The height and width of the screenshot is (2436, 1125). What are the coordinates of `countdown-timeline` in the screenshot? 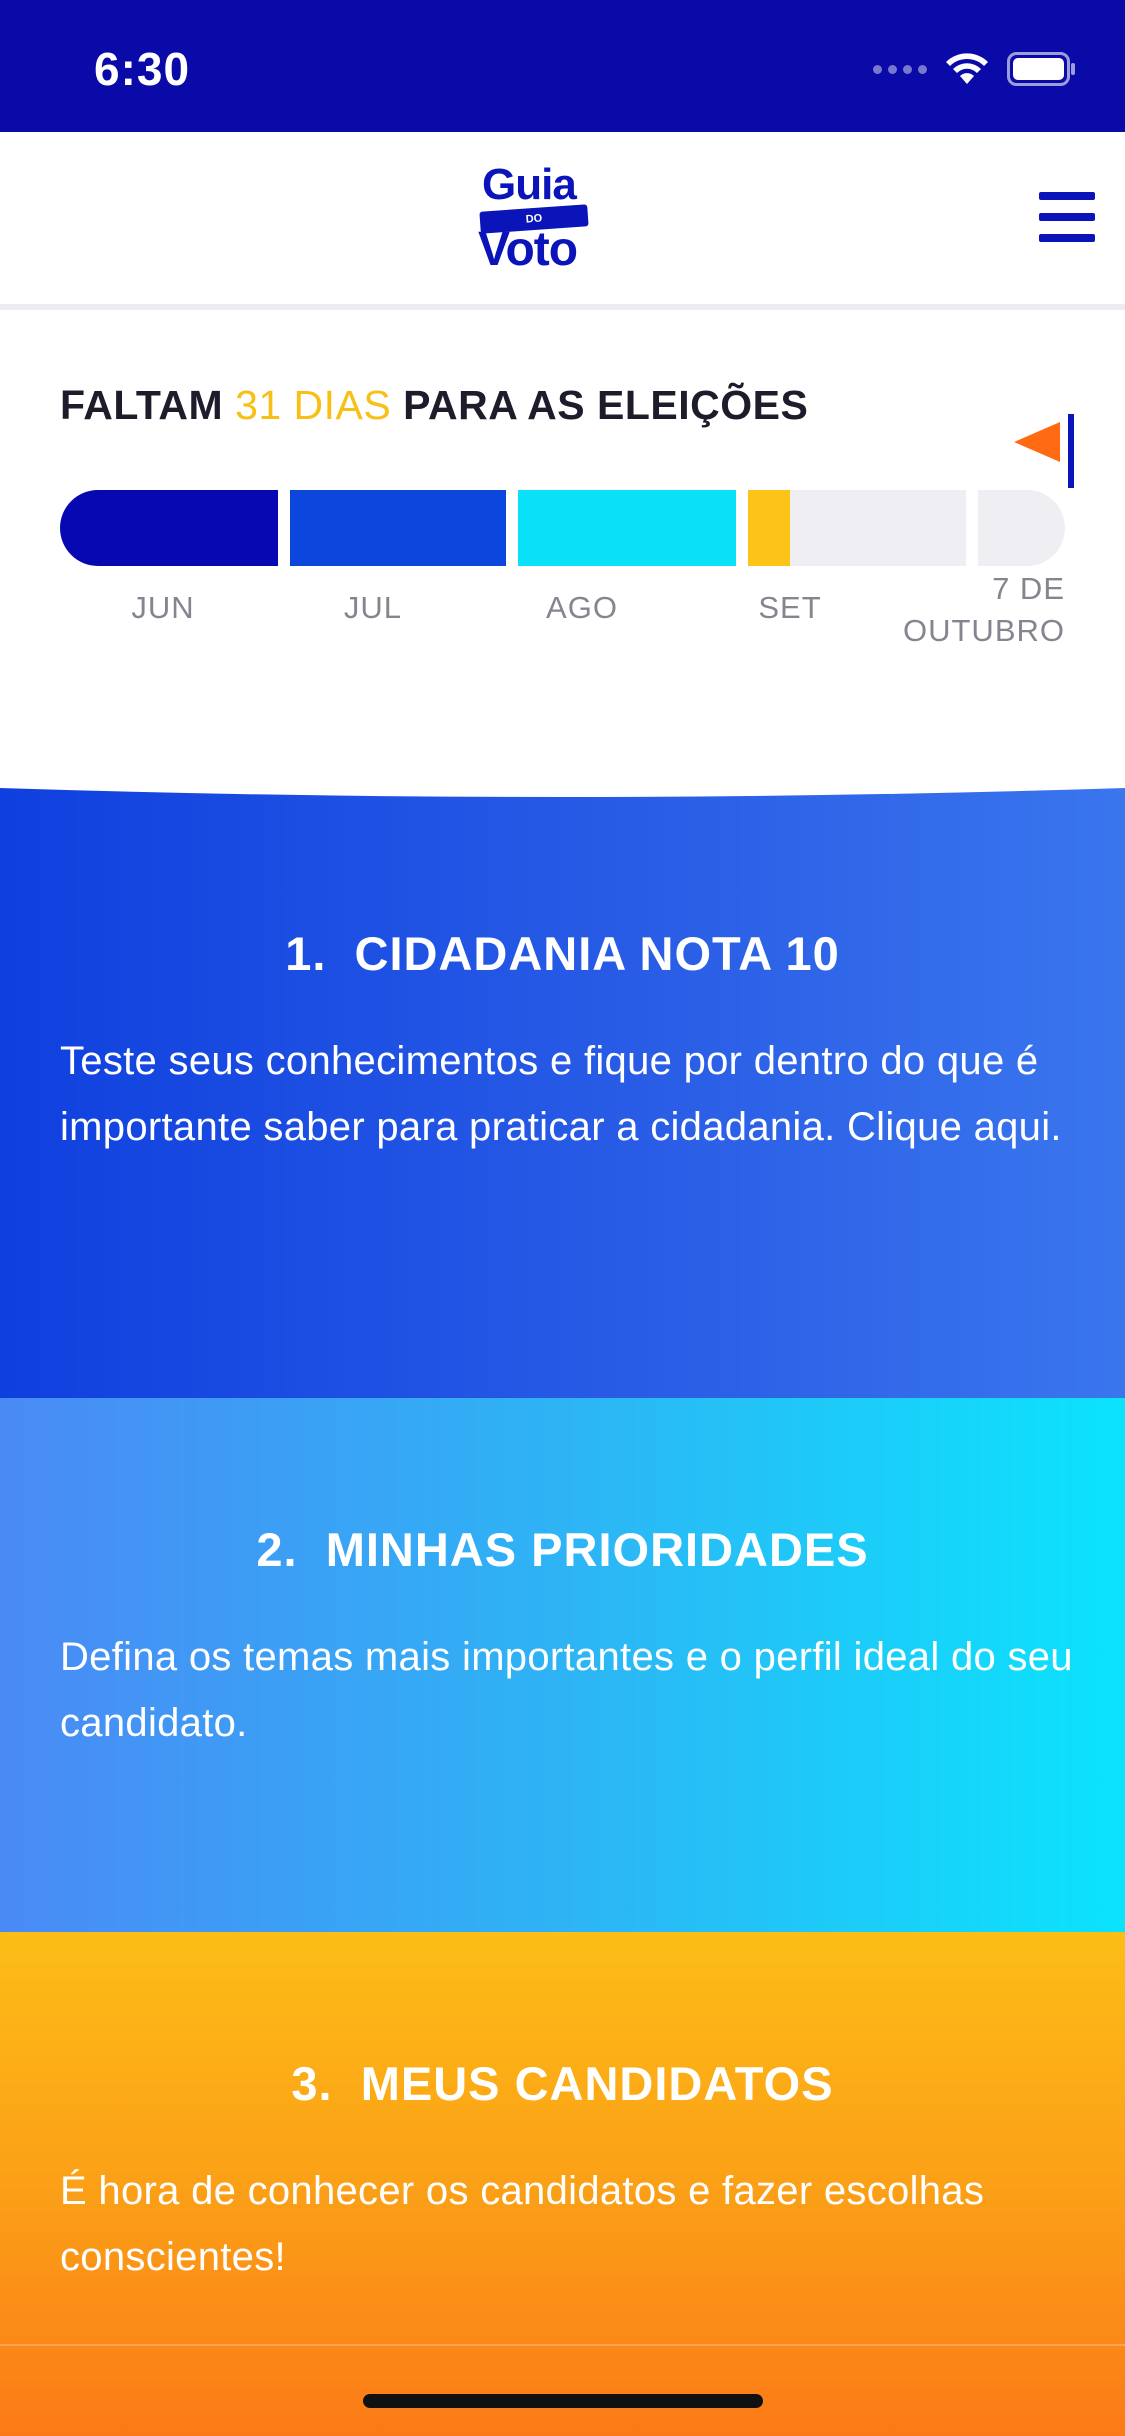 It's located at (562, 528).